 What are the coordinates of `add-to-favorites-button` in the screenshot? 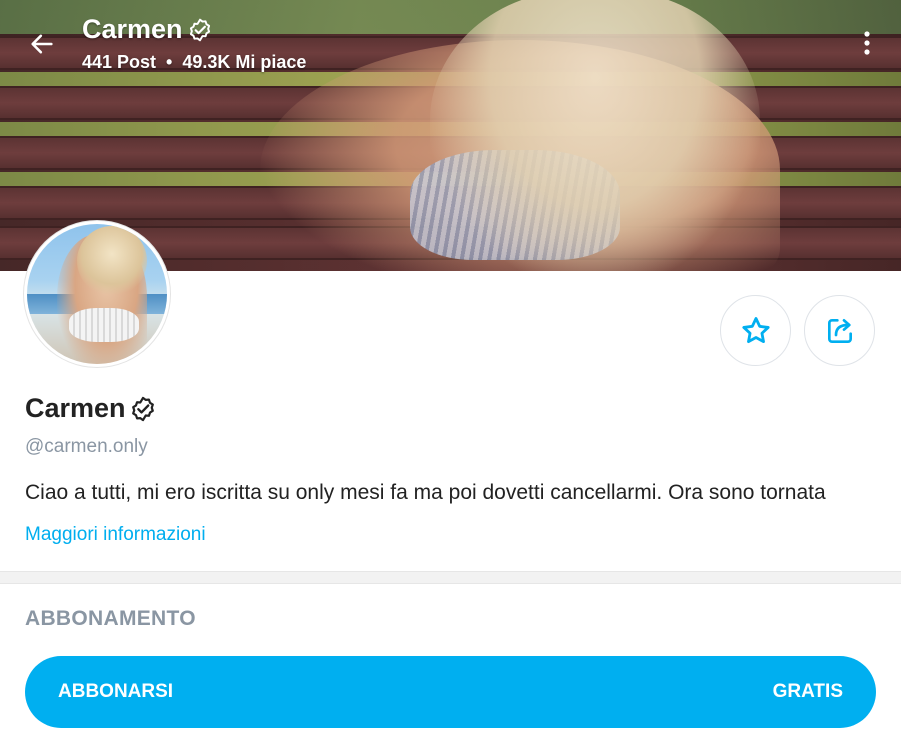 It's located at (755, 330).